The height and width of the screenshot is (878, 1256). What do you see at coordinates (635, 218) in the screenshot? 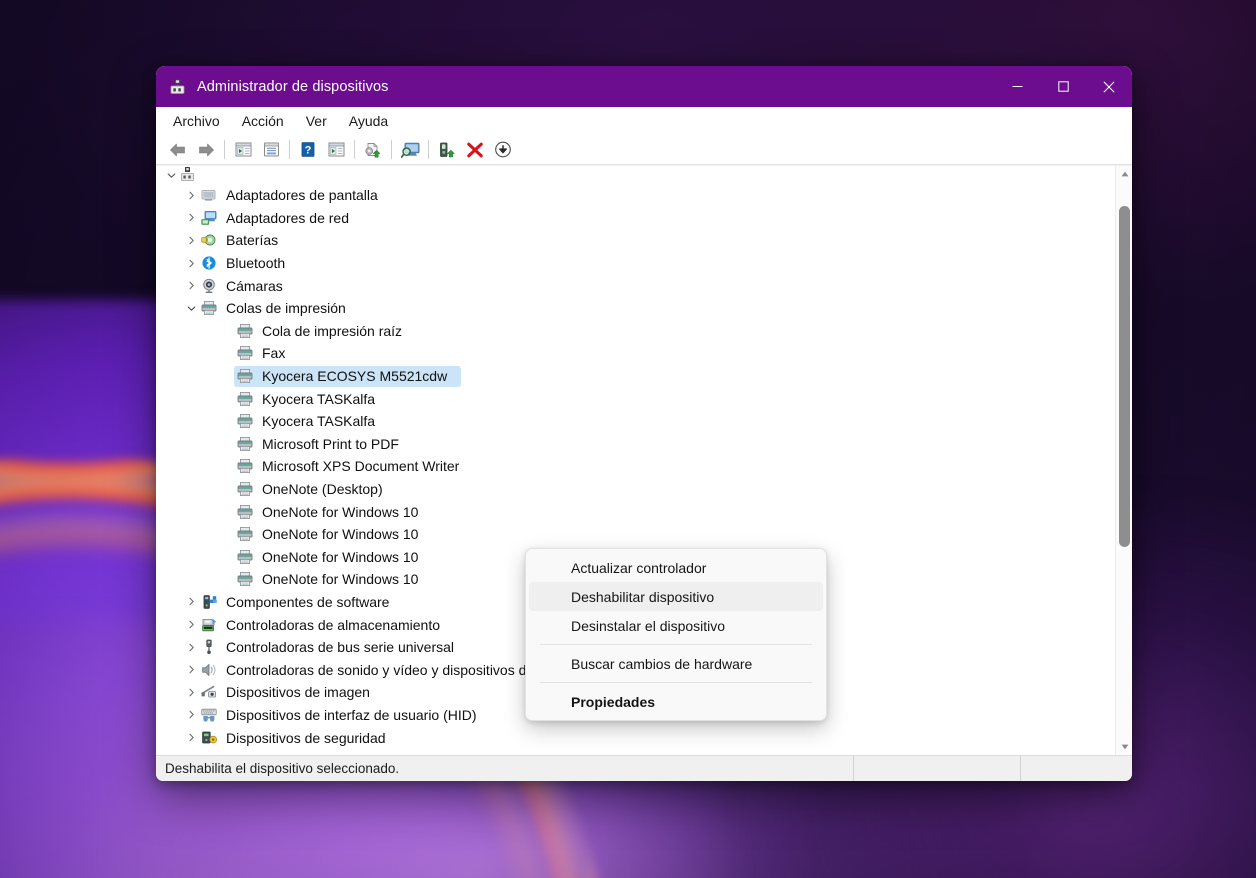
I see `tree-item-1: Adaptadores de red` at bounding box center [635, 218].